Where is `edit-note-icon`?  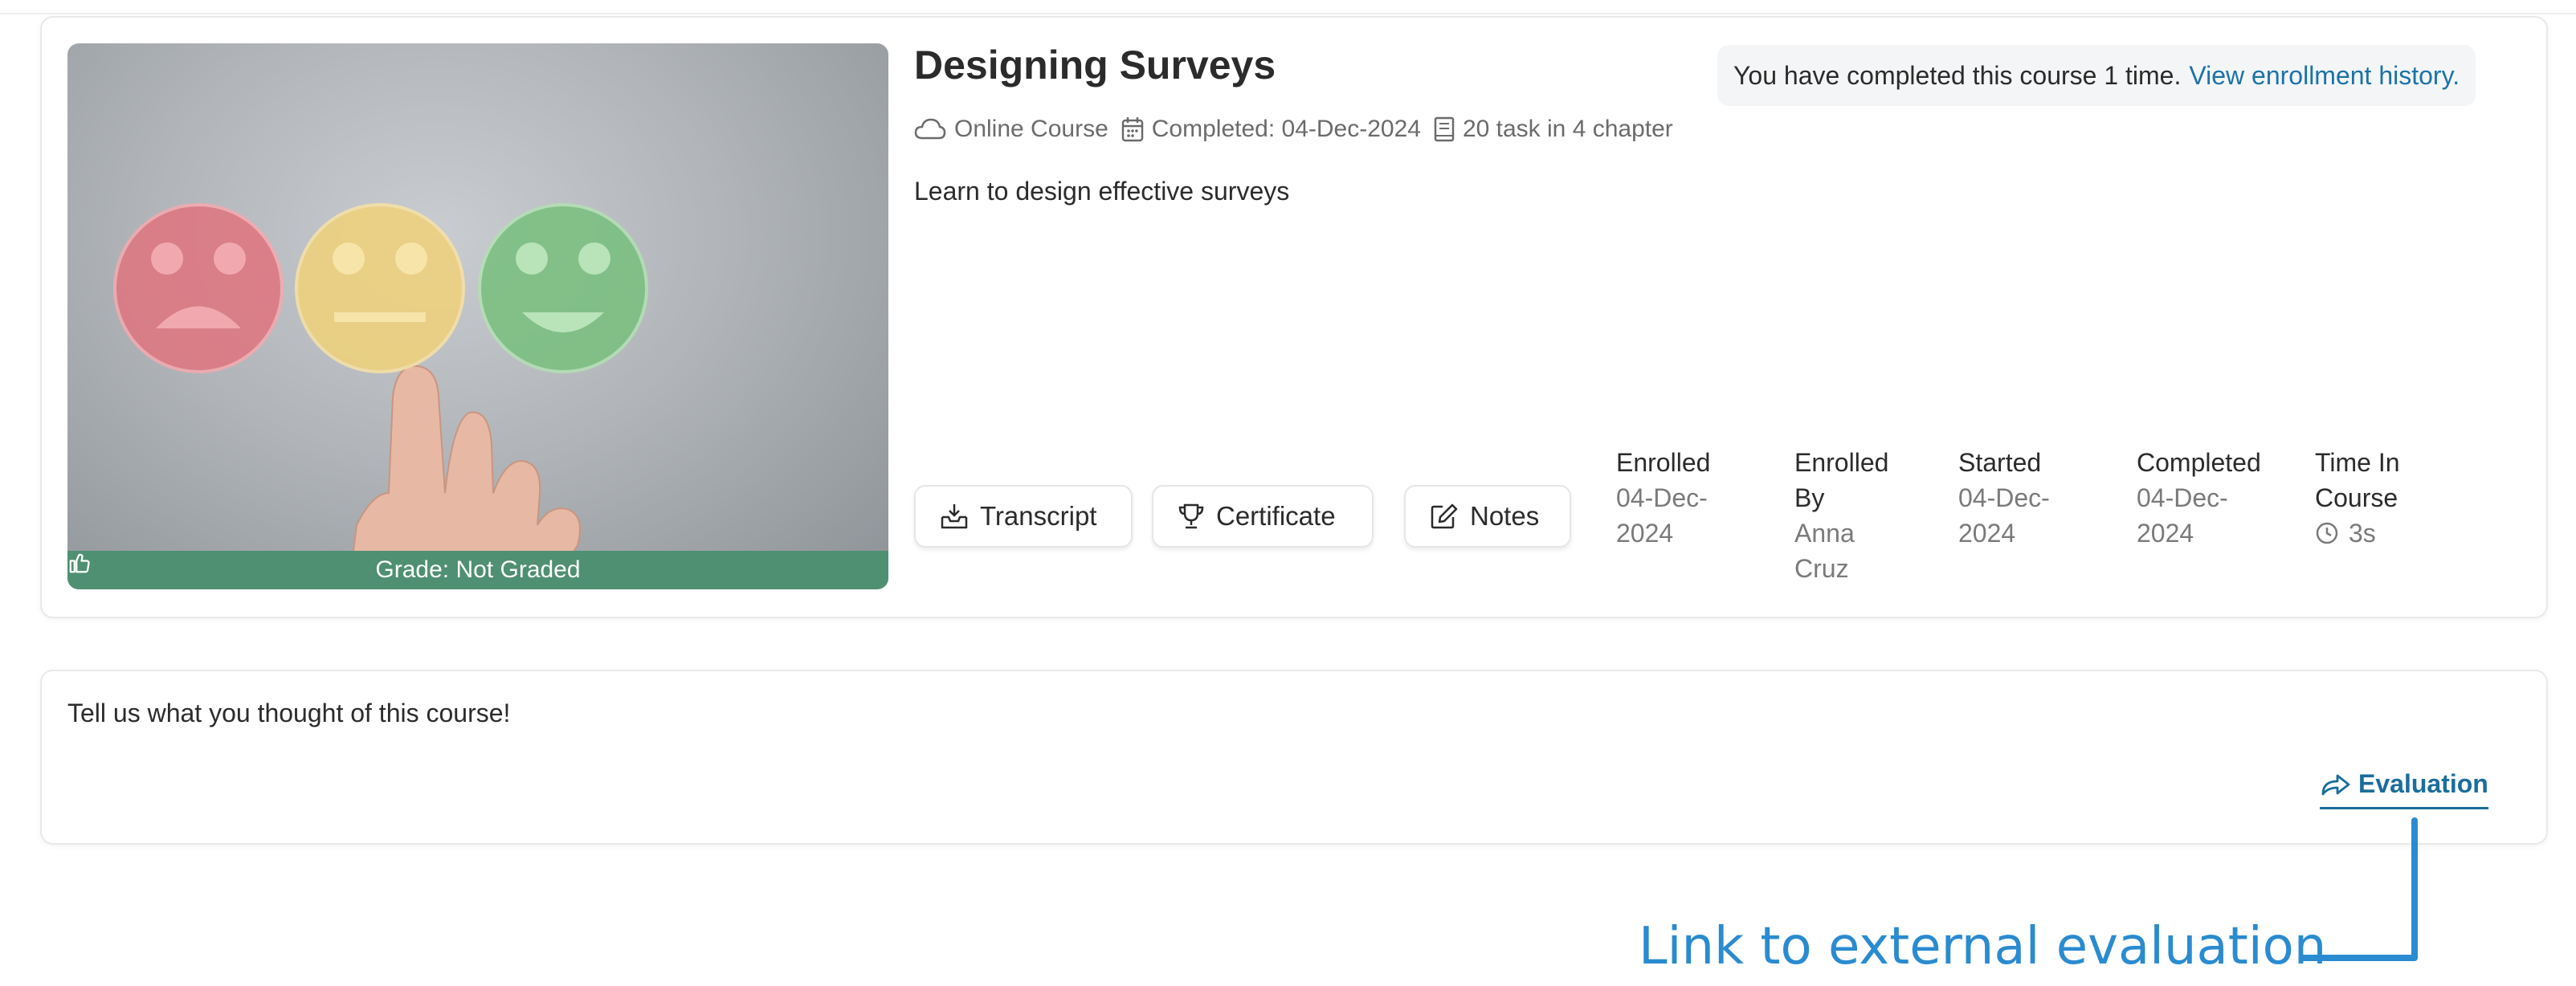
edit-note-icon is located at coordinates (1444, 516).